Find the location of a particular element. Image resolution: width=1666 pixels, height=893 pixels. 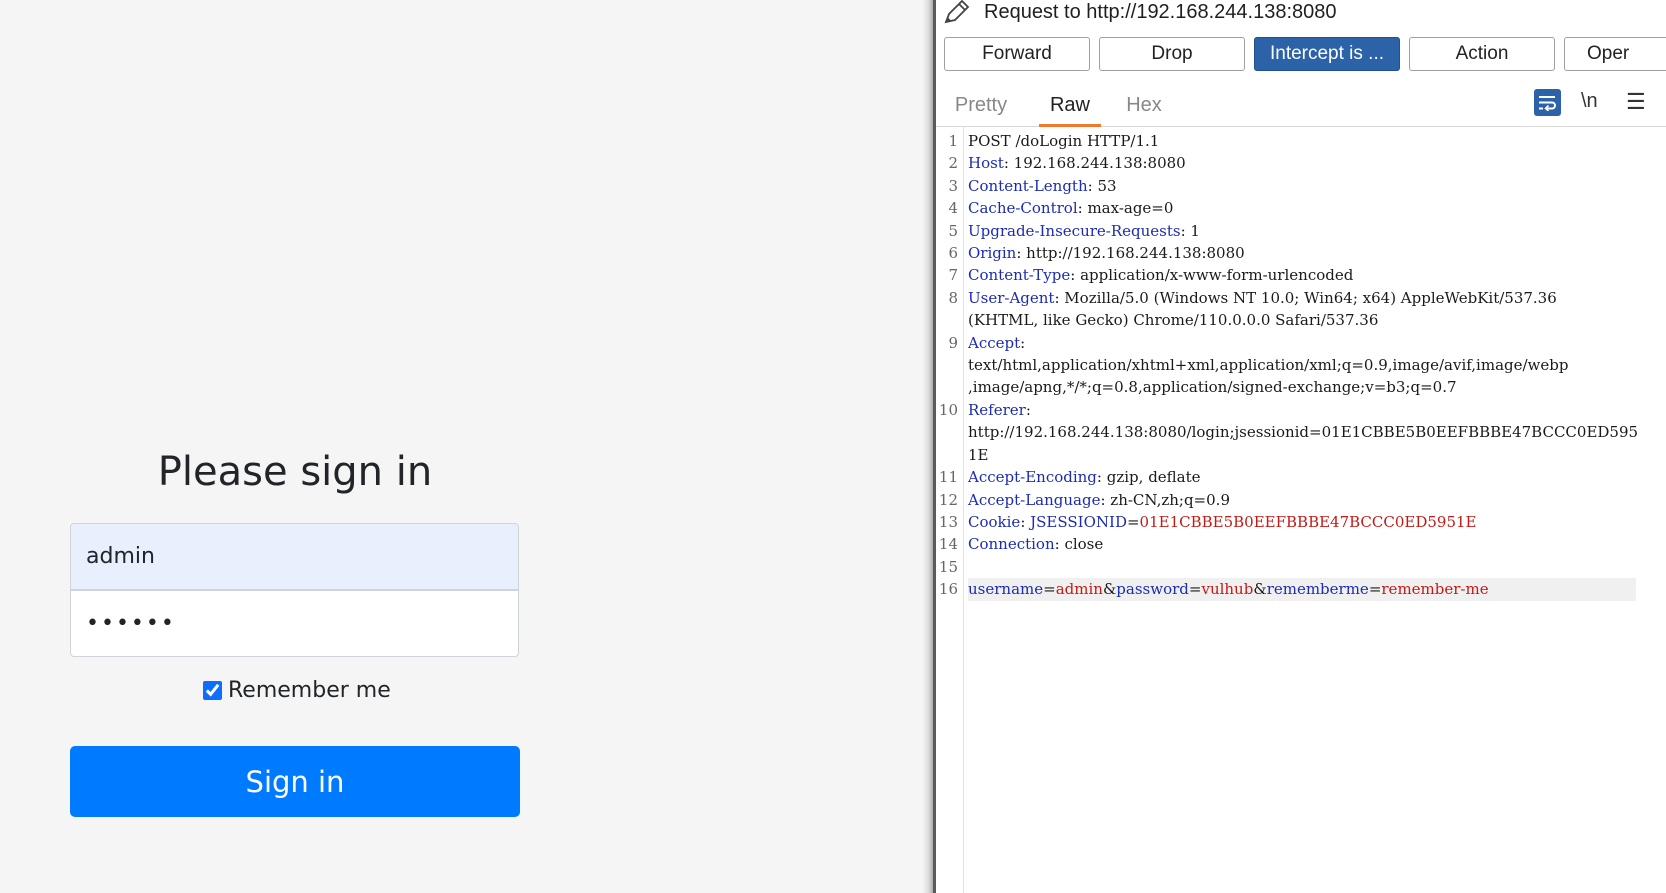

line-number: 10 is located at coordinates (948, 409).